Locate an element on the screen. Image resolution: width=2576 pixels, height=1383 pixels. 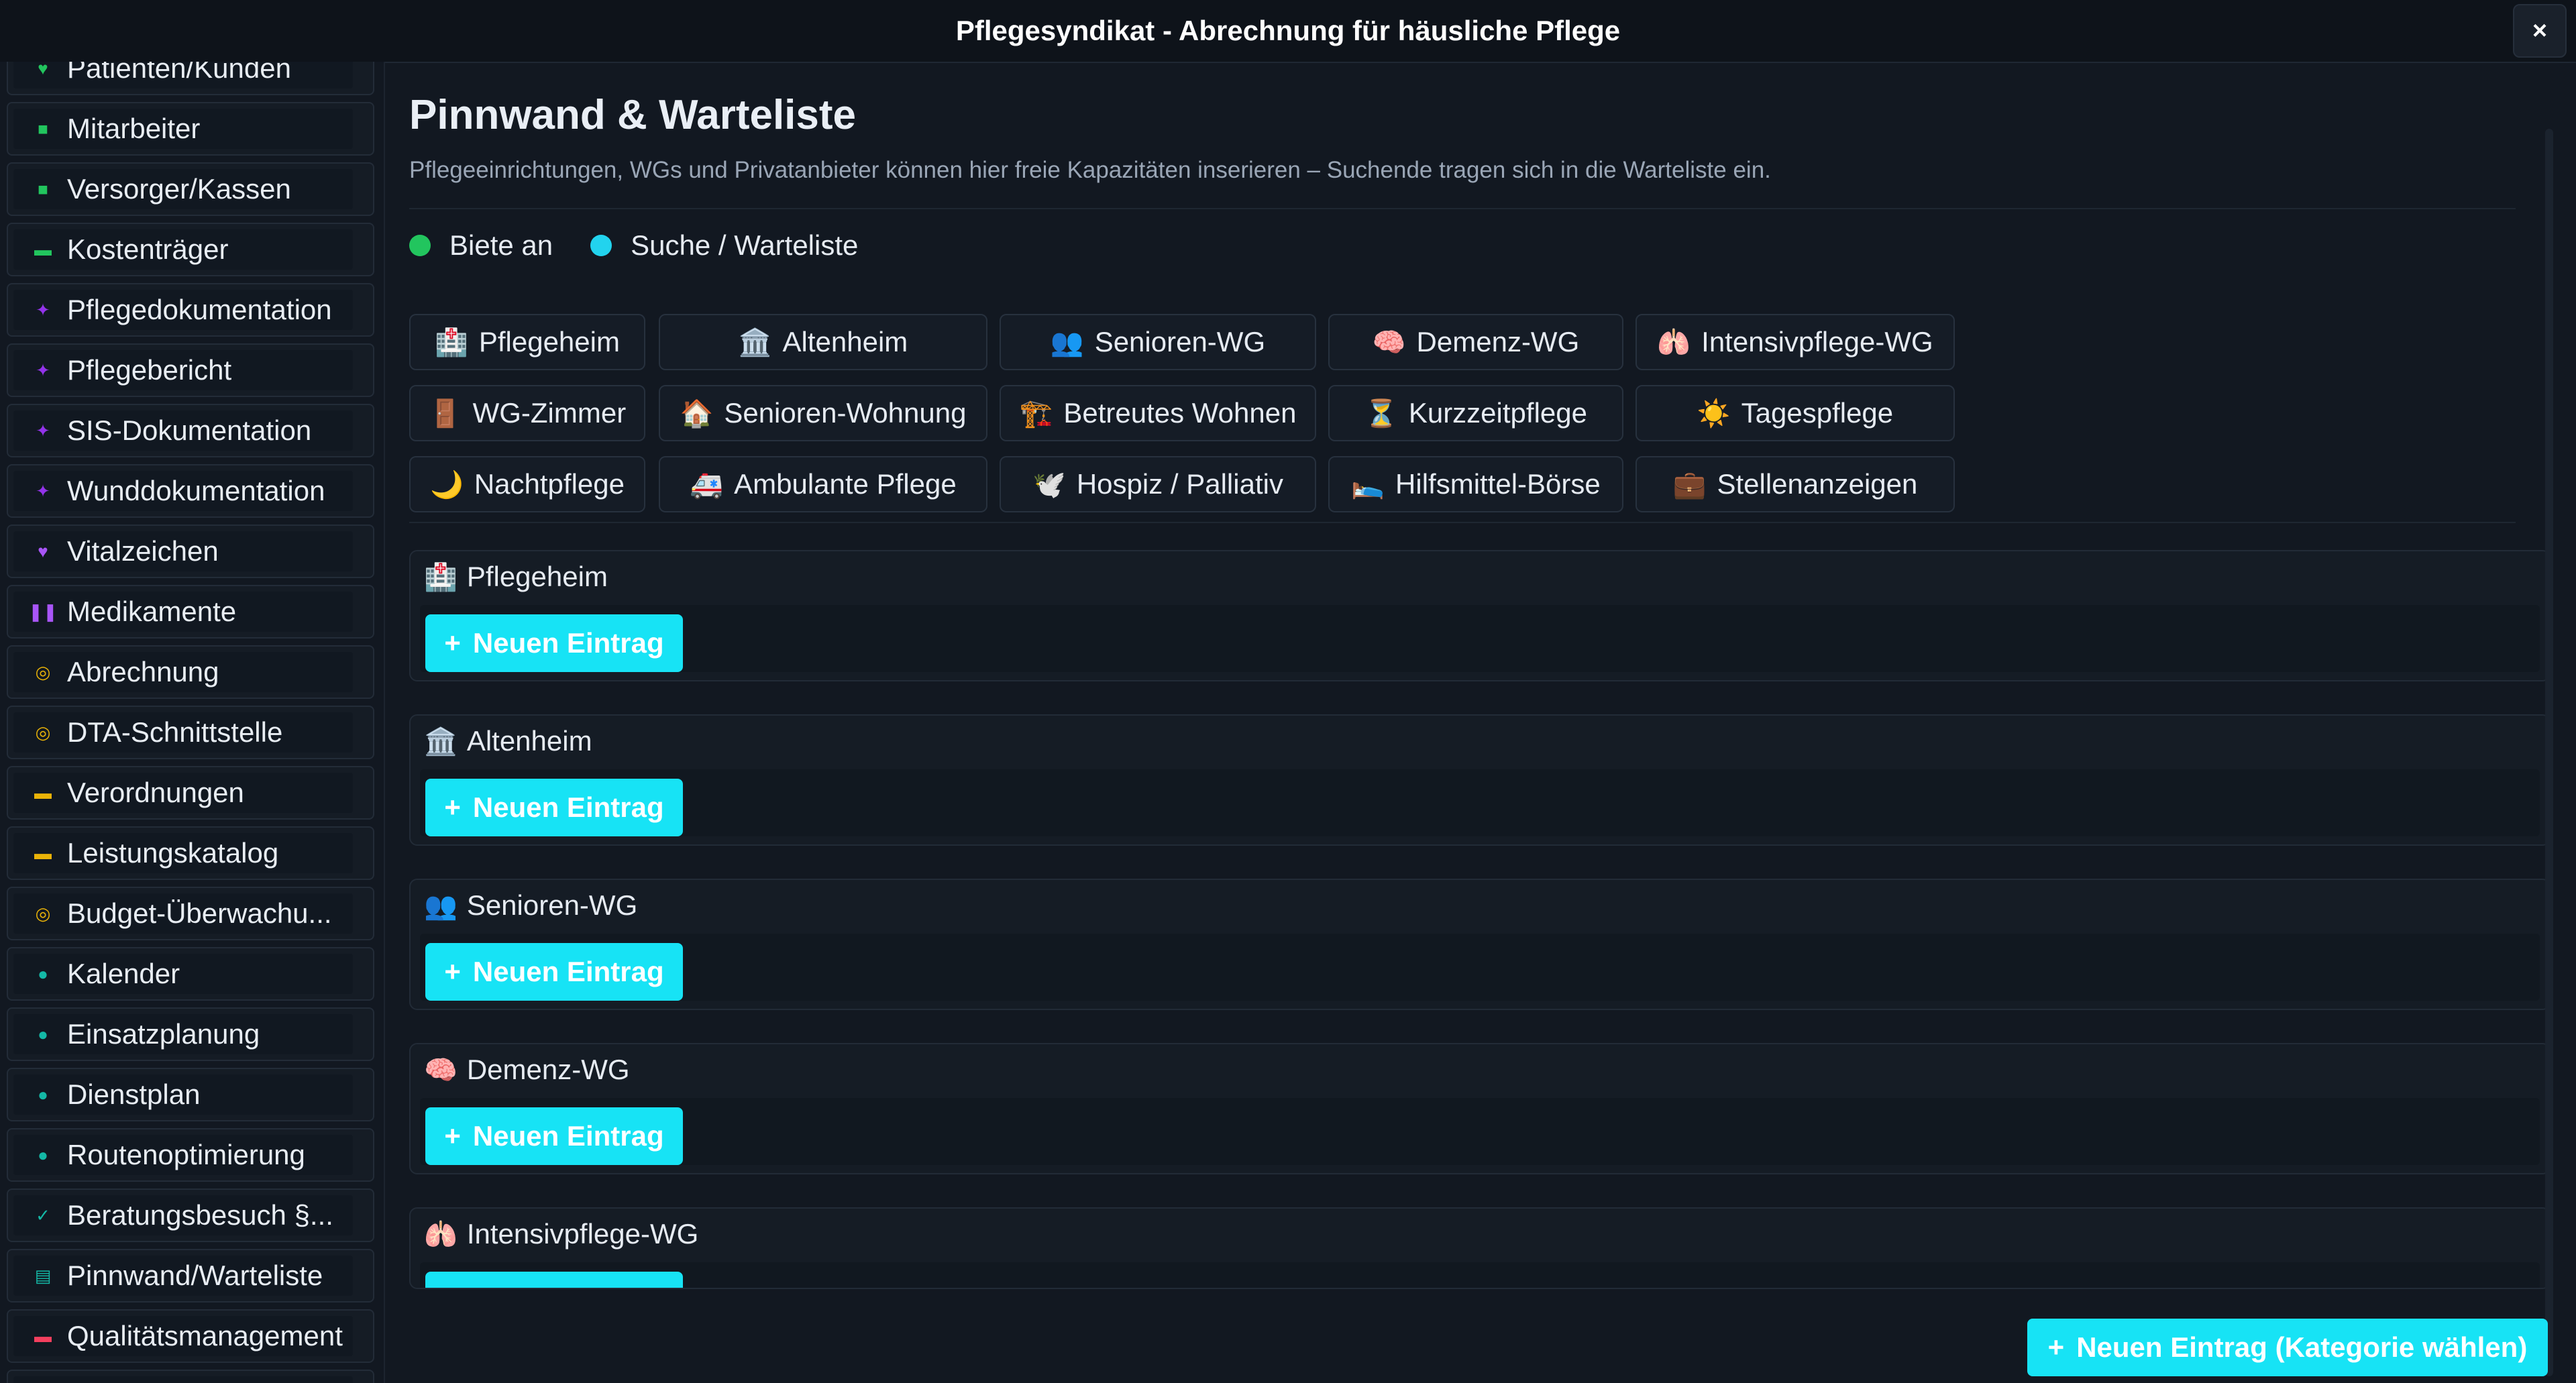
sidebar-item-label: Vitalzeichen is located at coordinates (143, 551).